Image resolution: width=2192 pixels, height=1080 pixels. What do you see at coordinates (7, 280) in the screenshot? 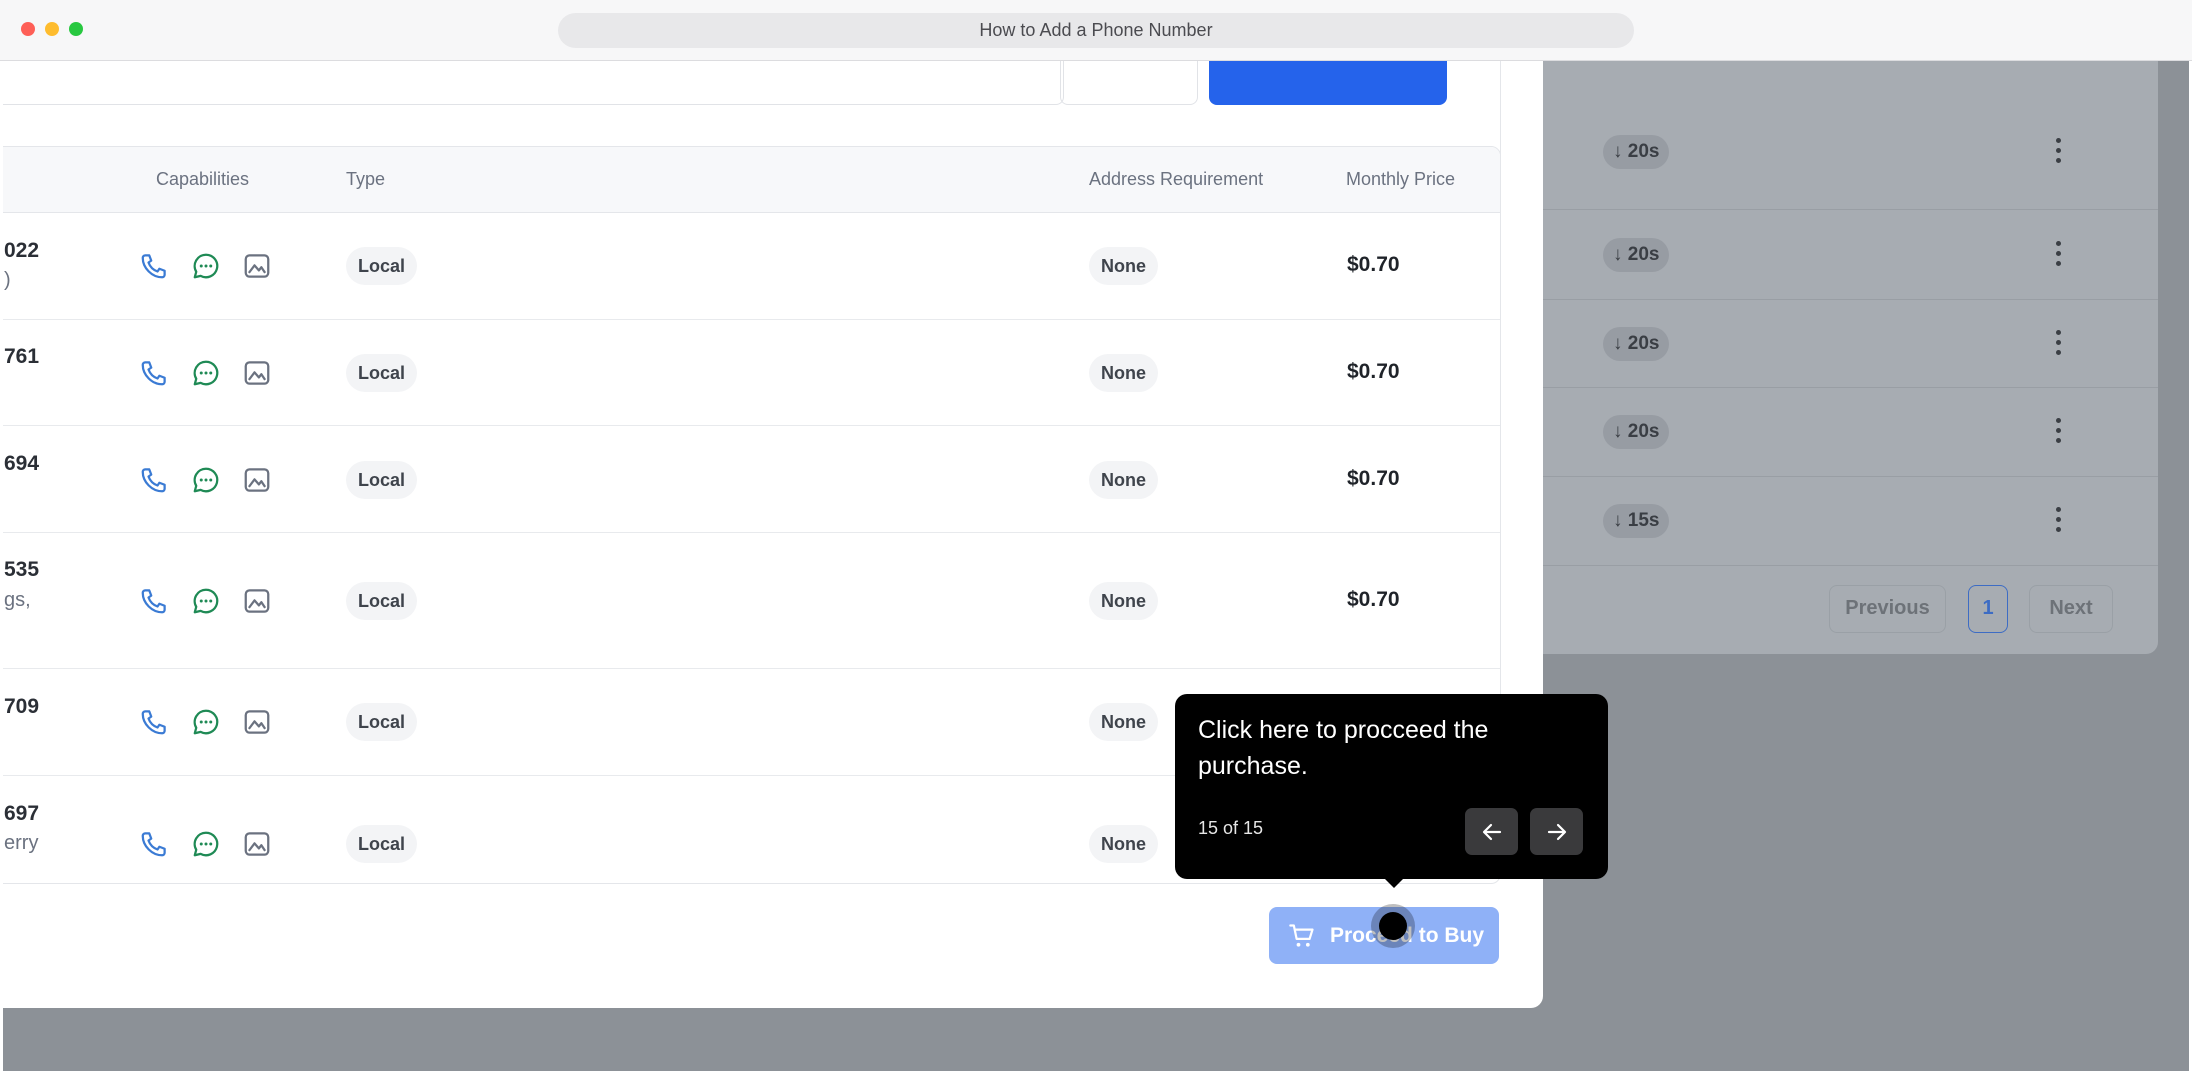
I see `number-location: )` at bounding box center [7, 280].